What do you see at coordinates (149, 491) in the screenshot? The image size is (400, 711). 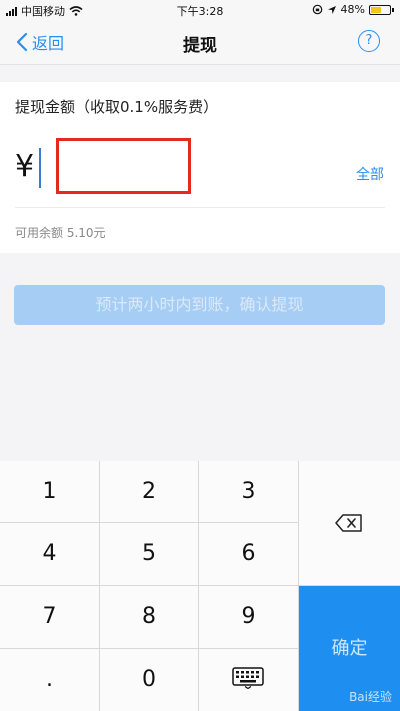 I see `key-2: 2` at bounding box center [149, 491].